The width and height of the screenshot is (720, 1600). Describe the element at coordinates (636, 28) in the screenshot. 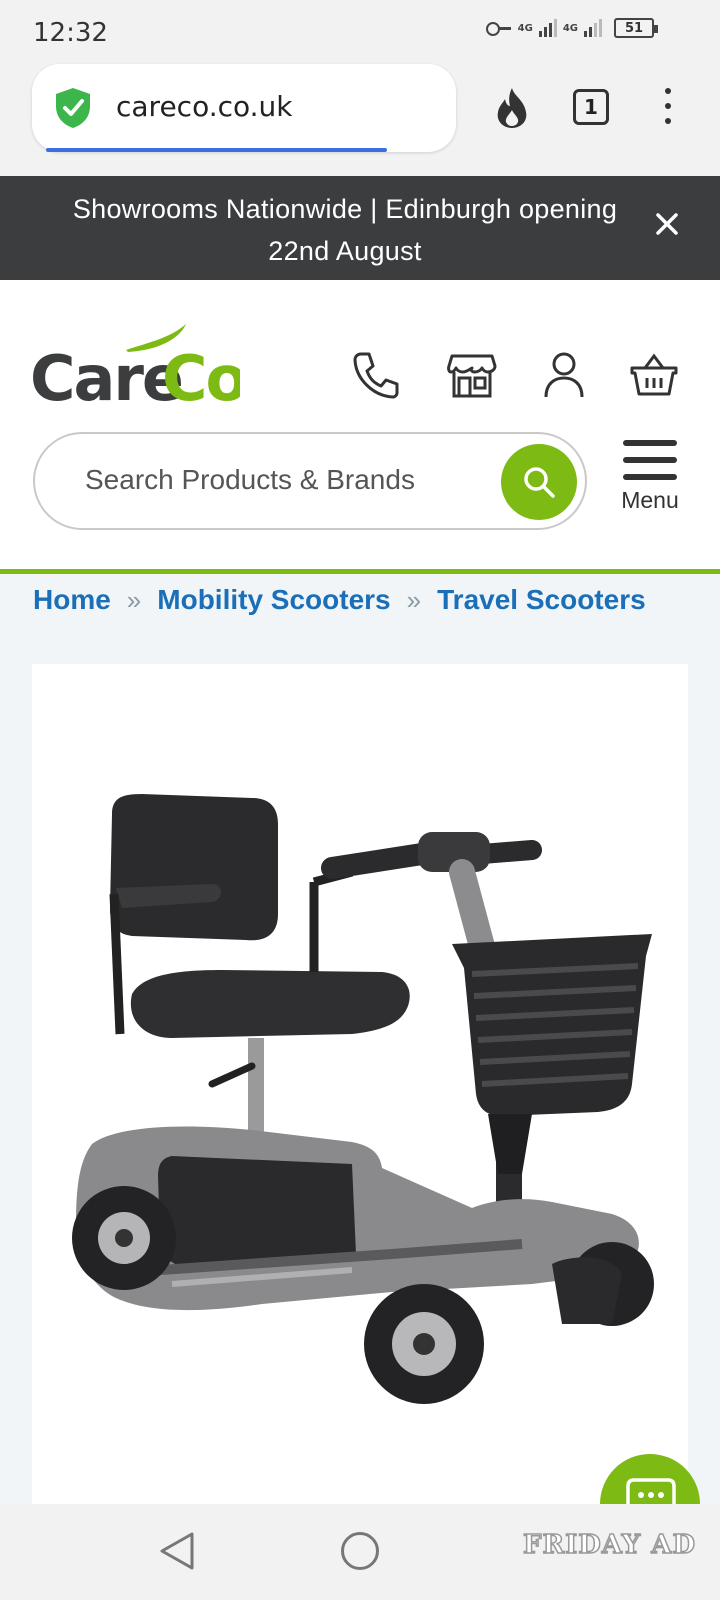

I see `battery-icon: 51` at that location.